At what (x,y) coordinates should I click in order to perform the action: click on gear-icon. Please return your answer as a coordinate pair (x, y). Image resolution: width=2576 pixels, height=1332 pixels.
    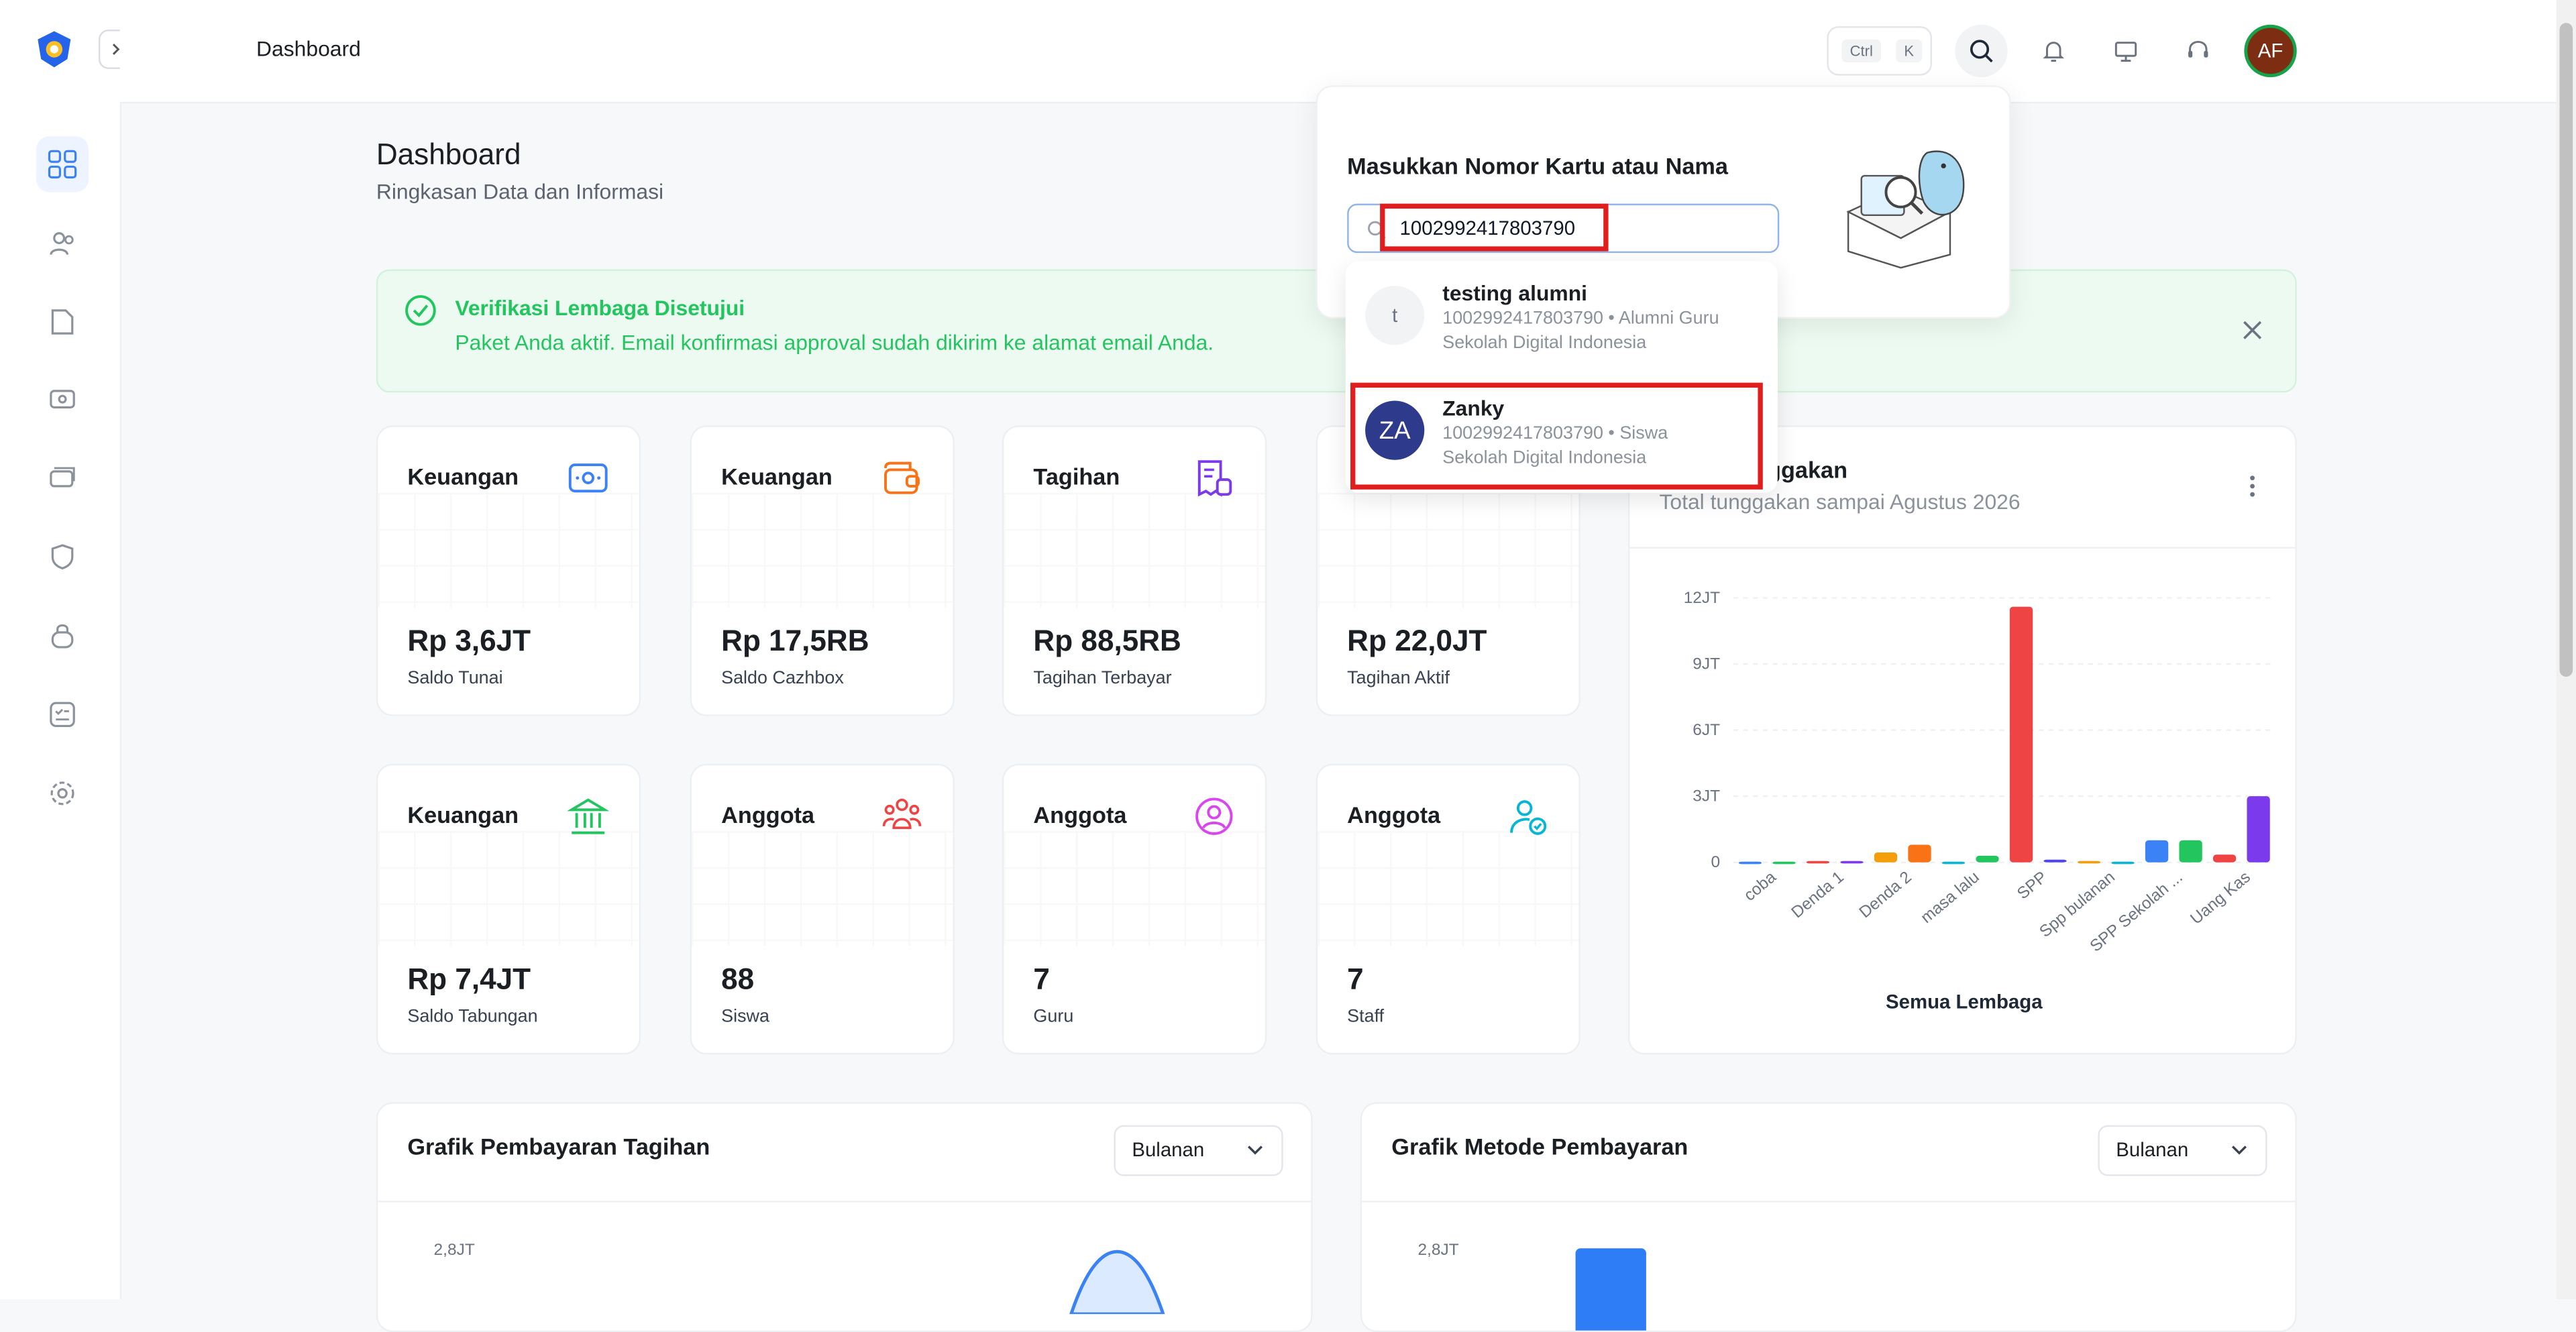
    Looking at the image, I should click on (62, 793).